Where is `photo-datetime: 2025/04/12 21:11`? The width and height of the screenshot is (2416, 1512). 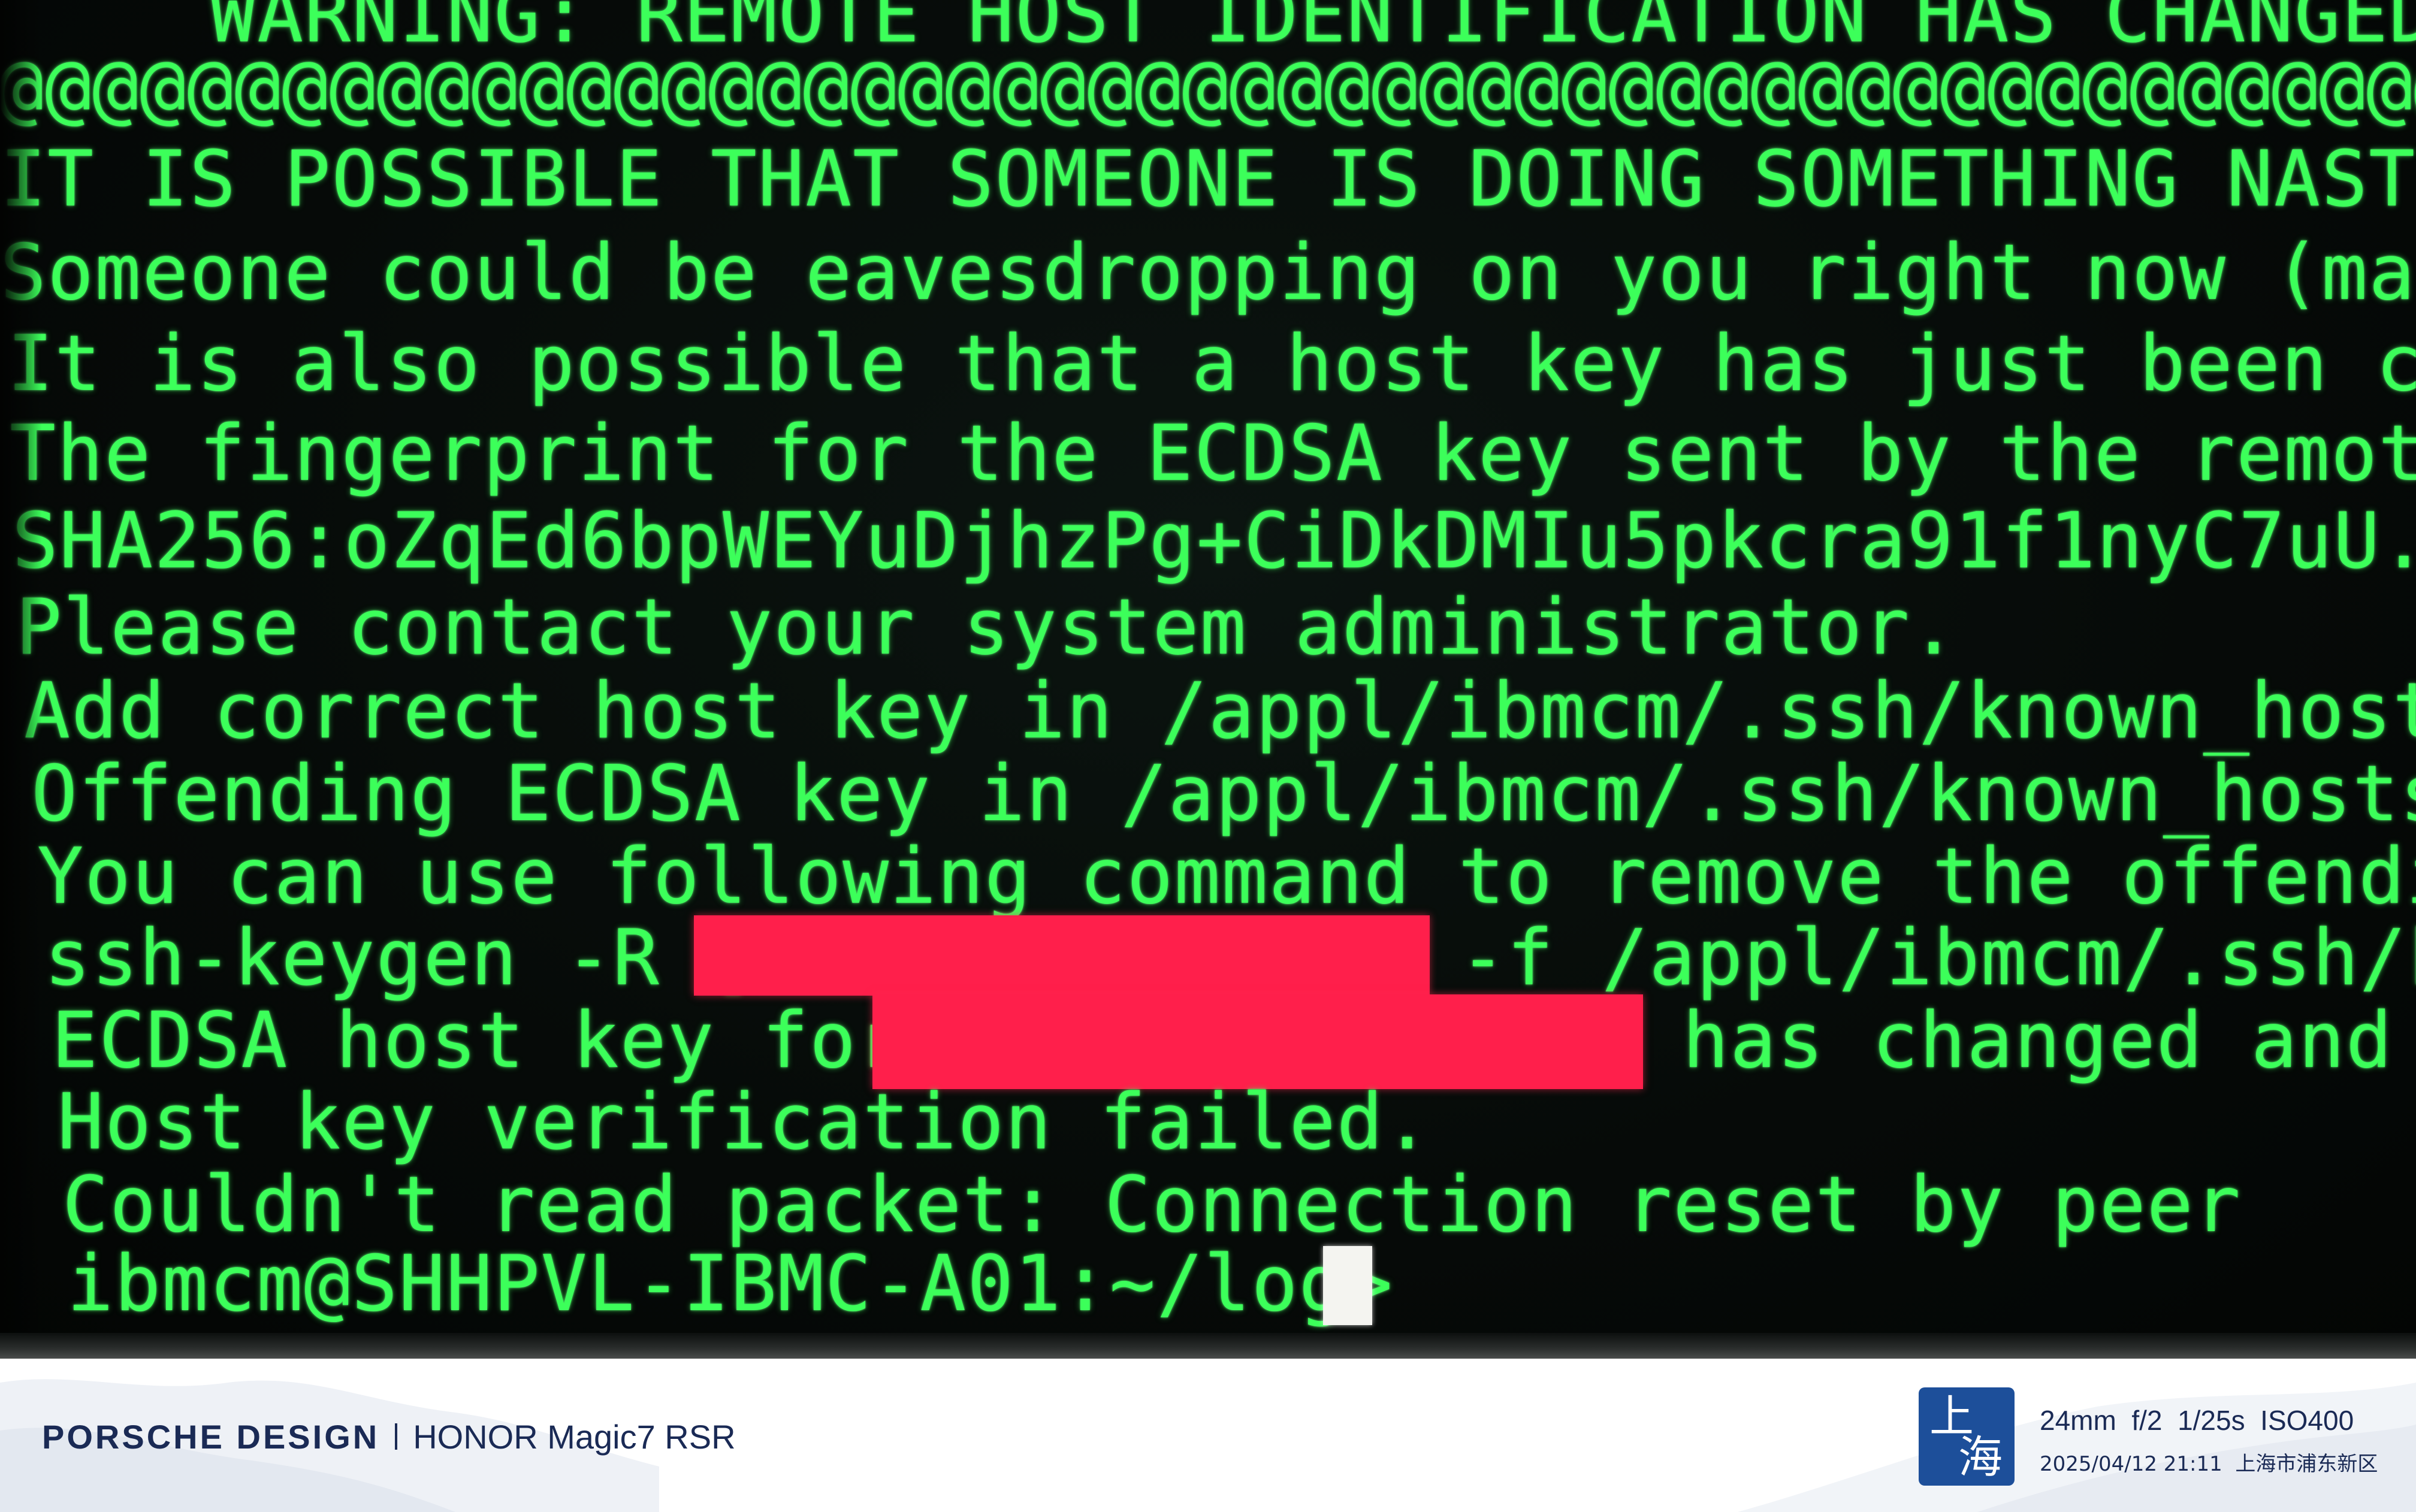 photo-datetime: 2025/04/12 21:11 is located at coordinates (2131, 1464).